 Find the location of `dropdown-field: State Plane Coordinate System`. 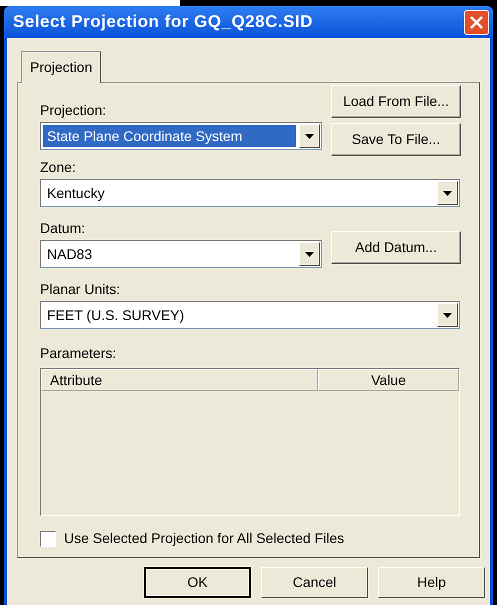

dropdown-field: State Plane Coordinate System is located at coordinates (181, 136).